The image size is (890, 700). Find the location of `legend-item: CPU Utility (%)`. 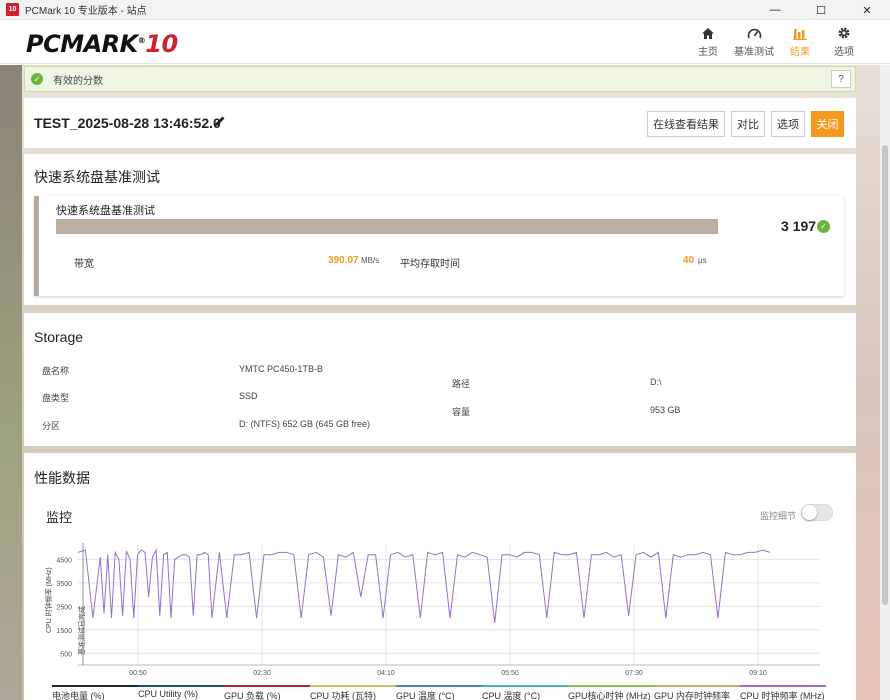

legend-item: CPU Utility (%) is located at coordinates (181, 692).